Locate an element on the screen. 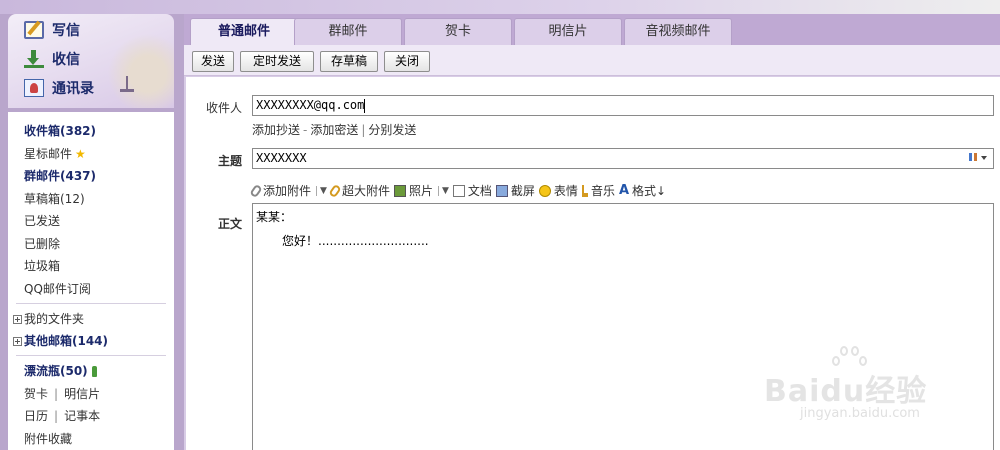  add-bcc-link: 添加密送 is located at coordinates (334, 130).